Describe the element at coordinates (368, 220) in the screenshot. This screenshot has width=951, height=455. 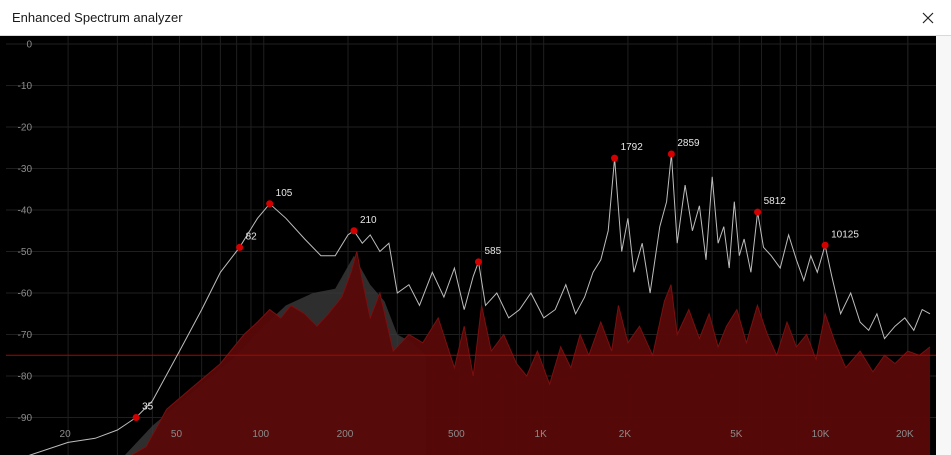
I see `peak-label: 210` at that location.